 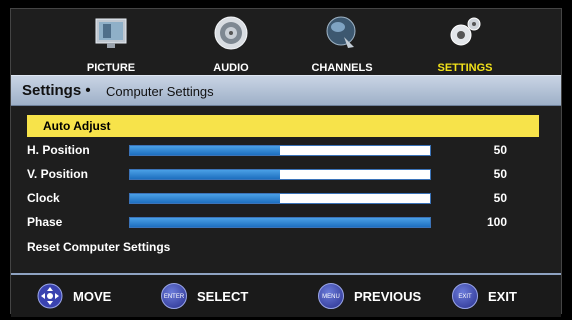 I want to click on menu-item-v-position: V. Position 50, so click(x=283, y=174).